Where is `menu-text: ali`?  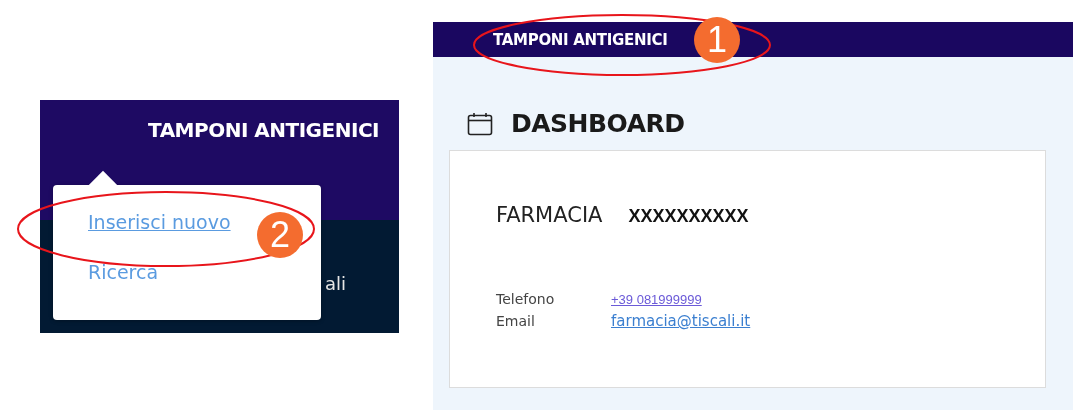 menu-text: ali is located at coordinates (336, 283).